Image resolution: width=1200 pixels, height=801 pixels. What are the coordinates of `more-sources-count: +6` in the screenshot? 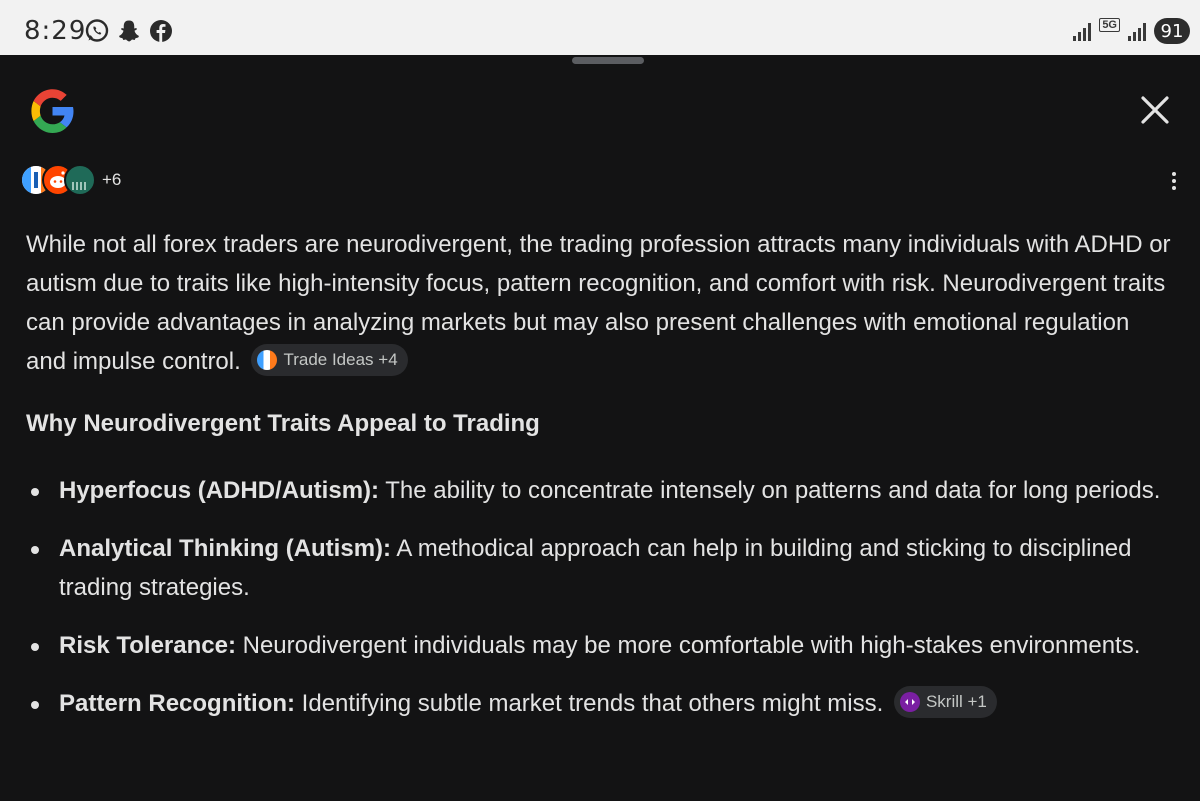 It's located at (112, 179).